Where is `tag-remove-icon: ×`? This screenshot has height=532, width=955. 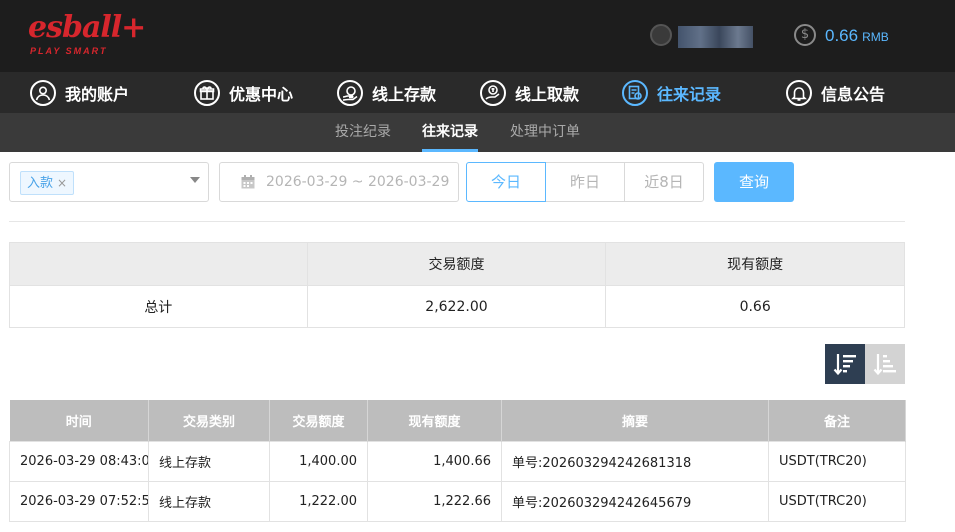
tag-remove-icon: × is located at coordinates (62, 183).